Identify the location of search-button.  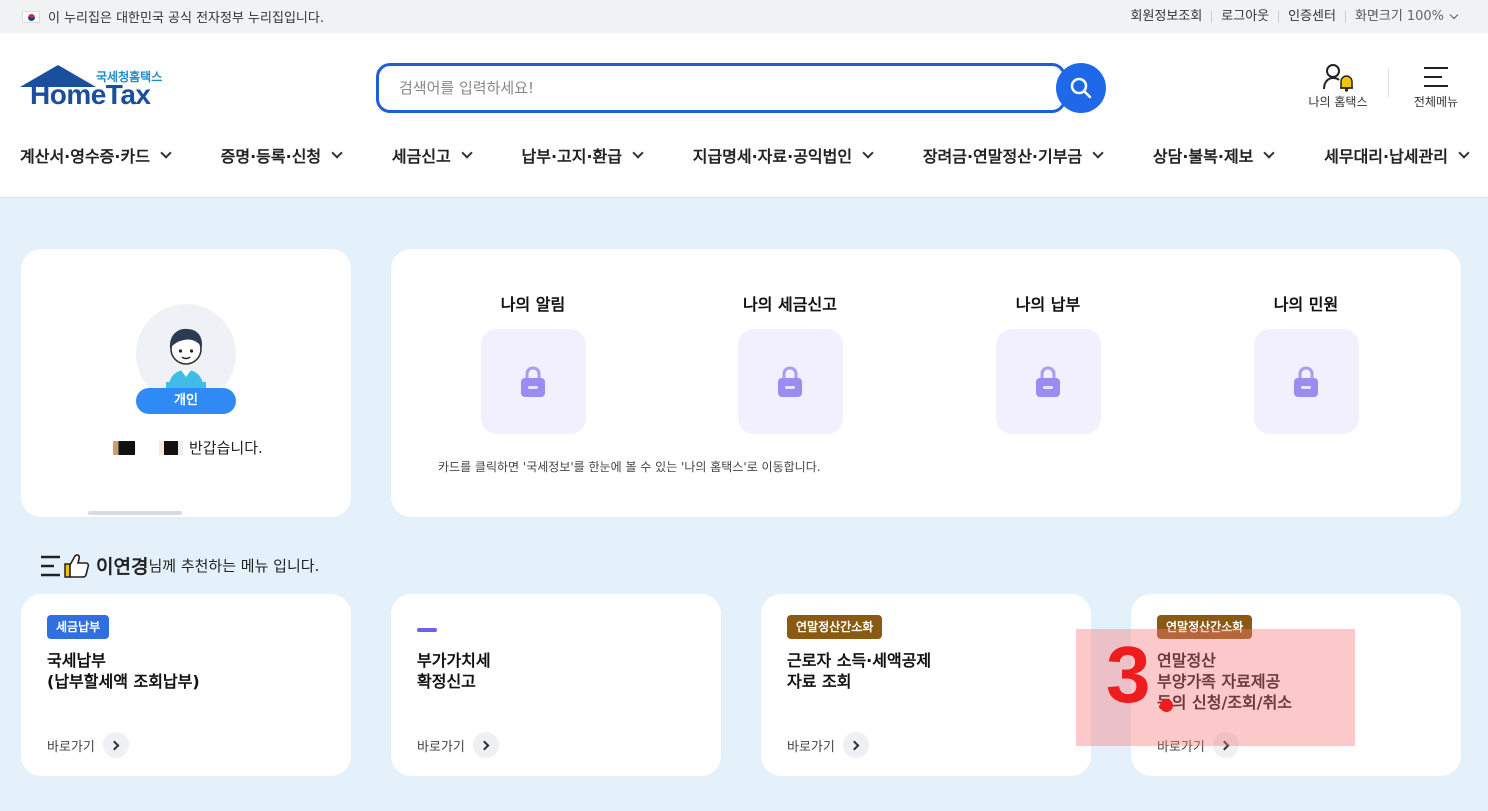
(1081, 88).